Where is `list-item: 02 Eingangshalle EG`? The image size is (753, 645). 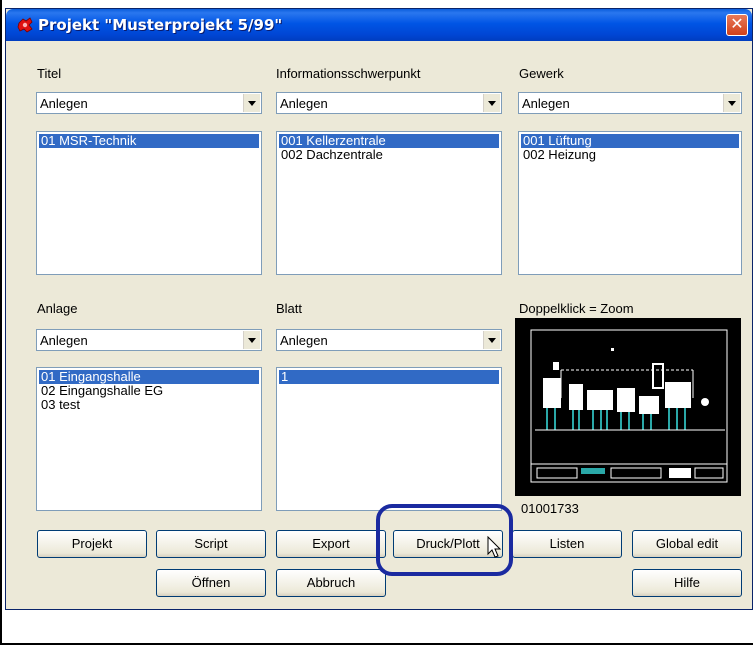 list-item: 02 Eingangshalle EG is located at coordinates (149, 391).